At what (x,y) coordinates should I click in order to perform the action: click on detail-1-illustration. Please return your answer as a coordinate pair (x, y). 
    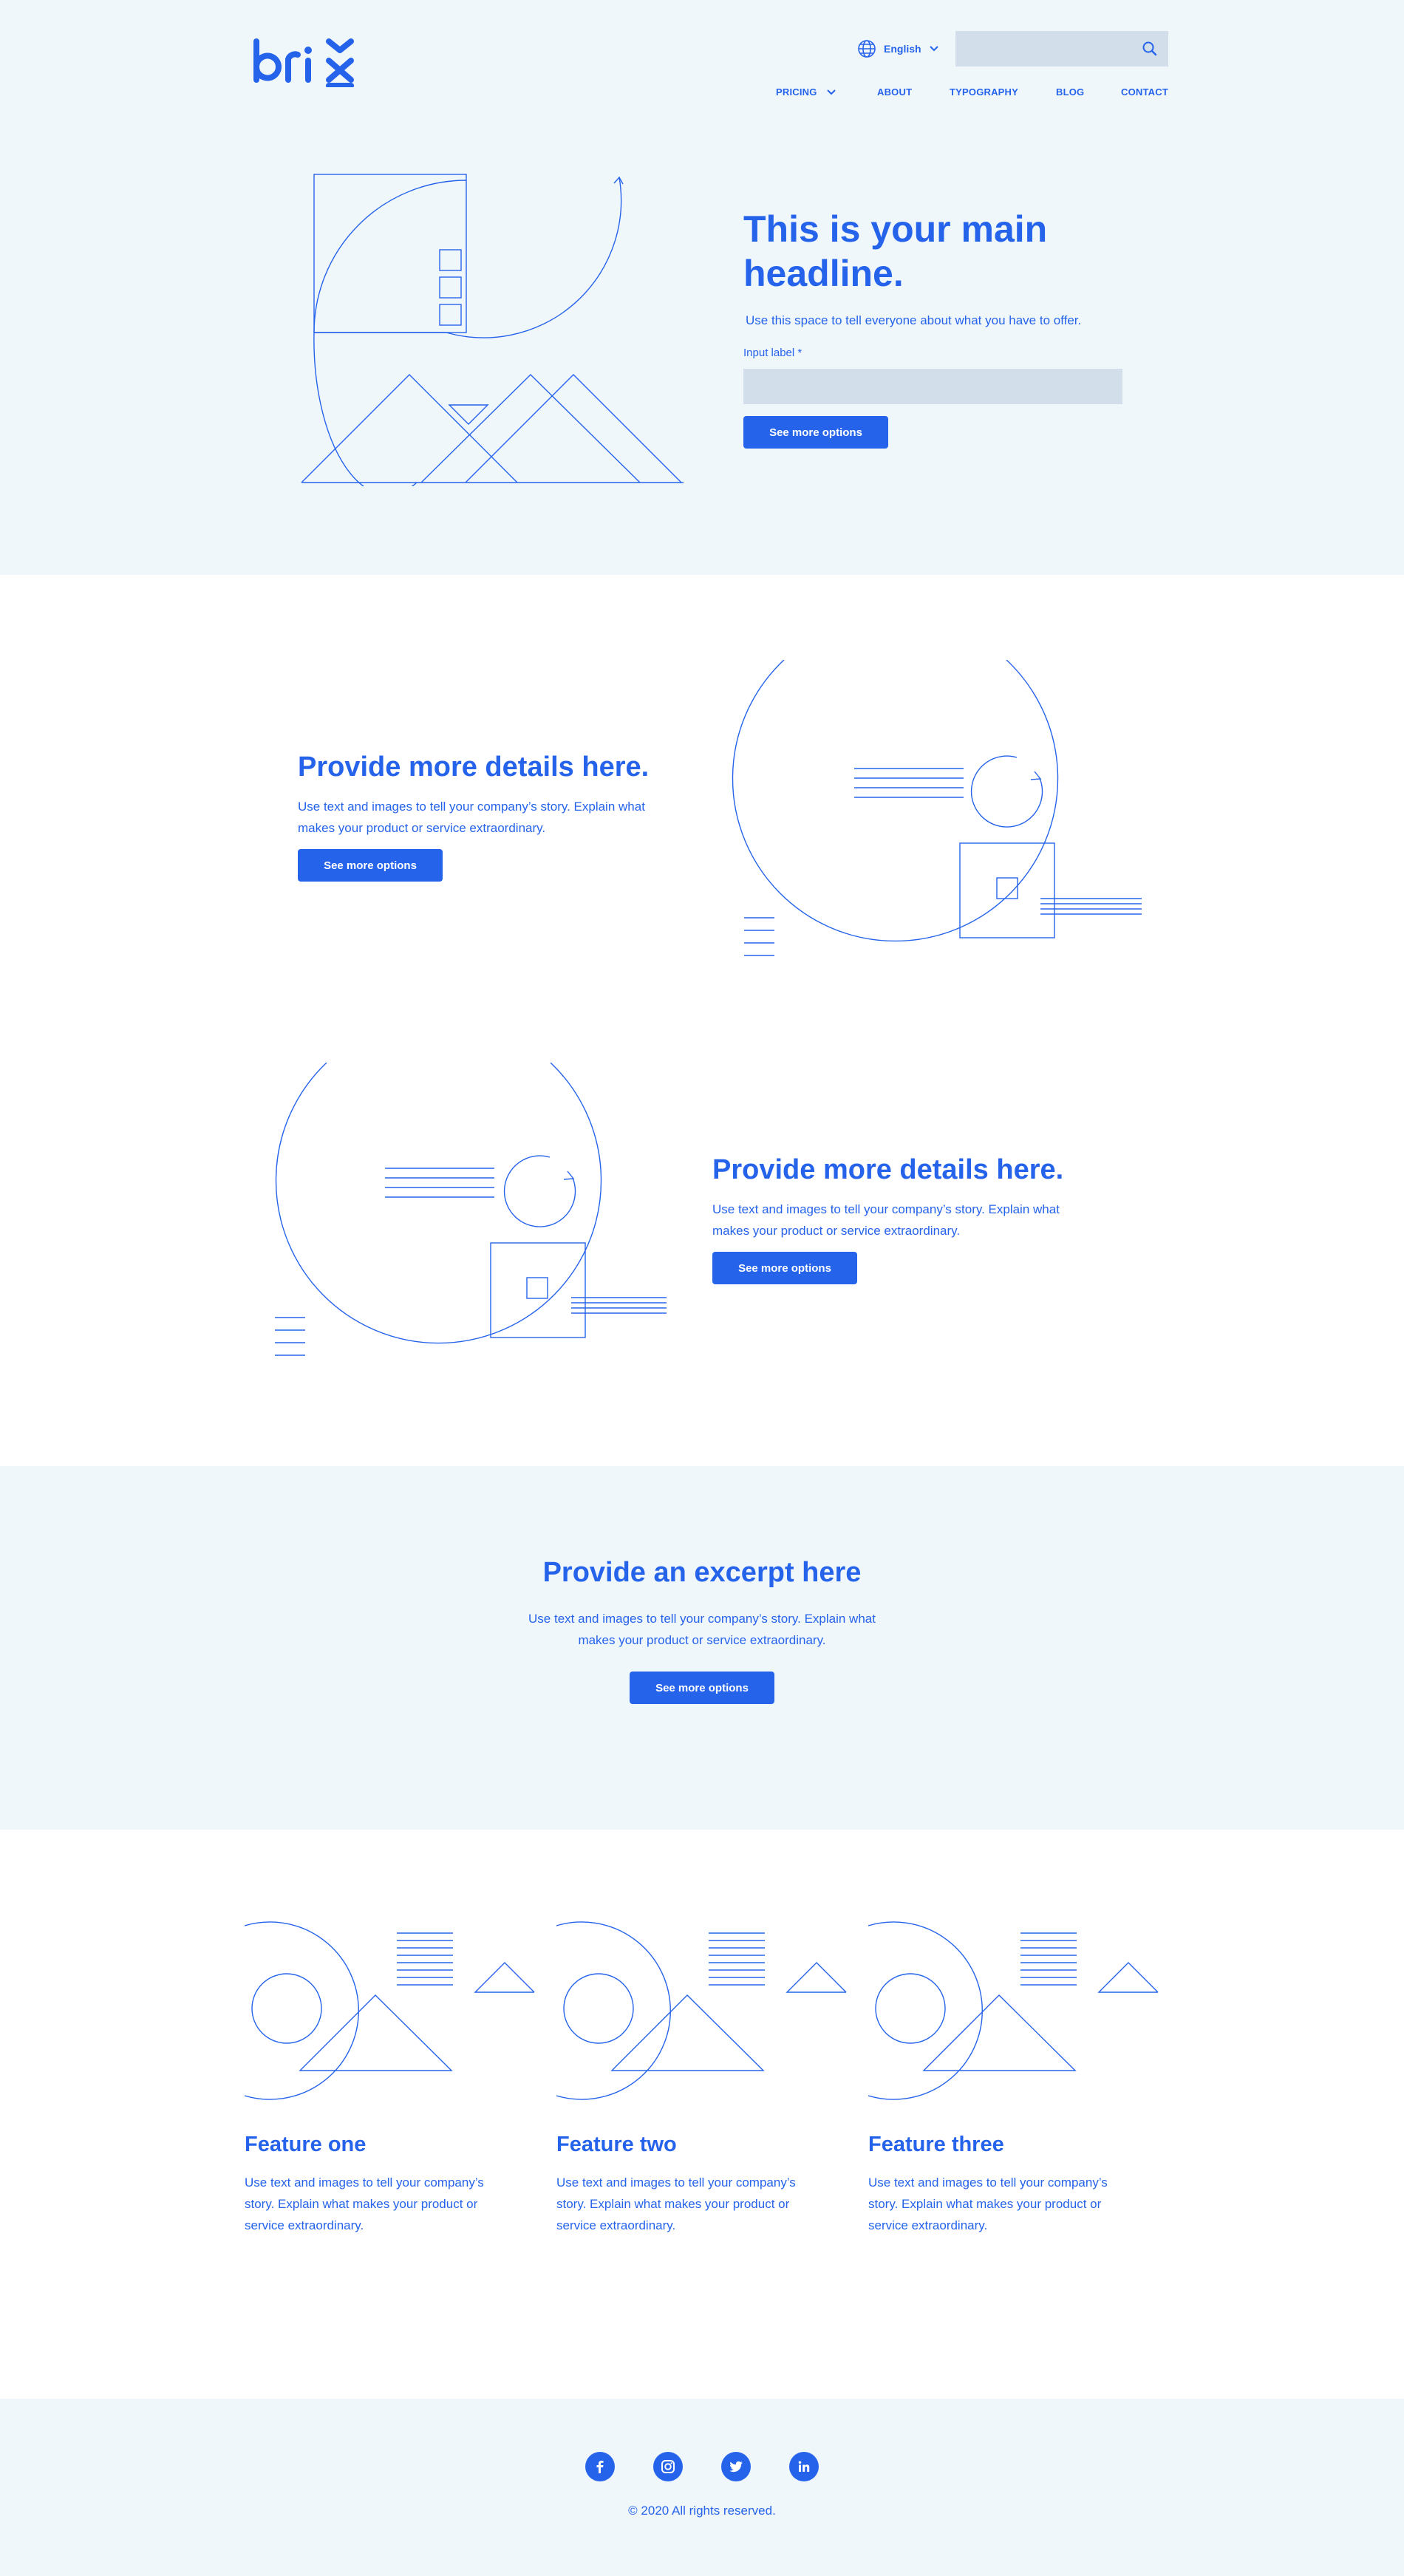
    Looking at the image, I should click on (938, 811).